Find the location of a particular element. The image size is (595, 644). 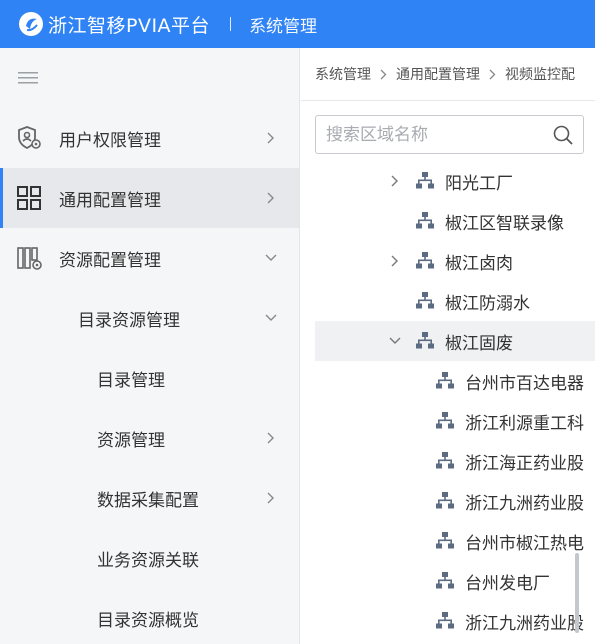

tree-node: 台州市椒江热电 is located at coordinates (448, 541).